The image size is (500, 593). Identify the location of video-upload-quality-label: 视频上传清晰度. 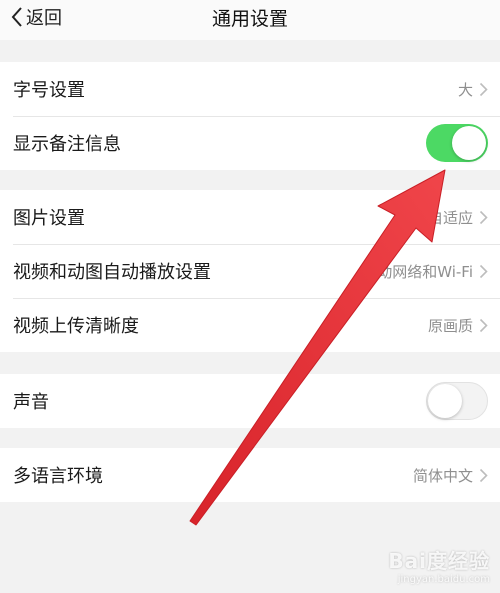
(76, 326).